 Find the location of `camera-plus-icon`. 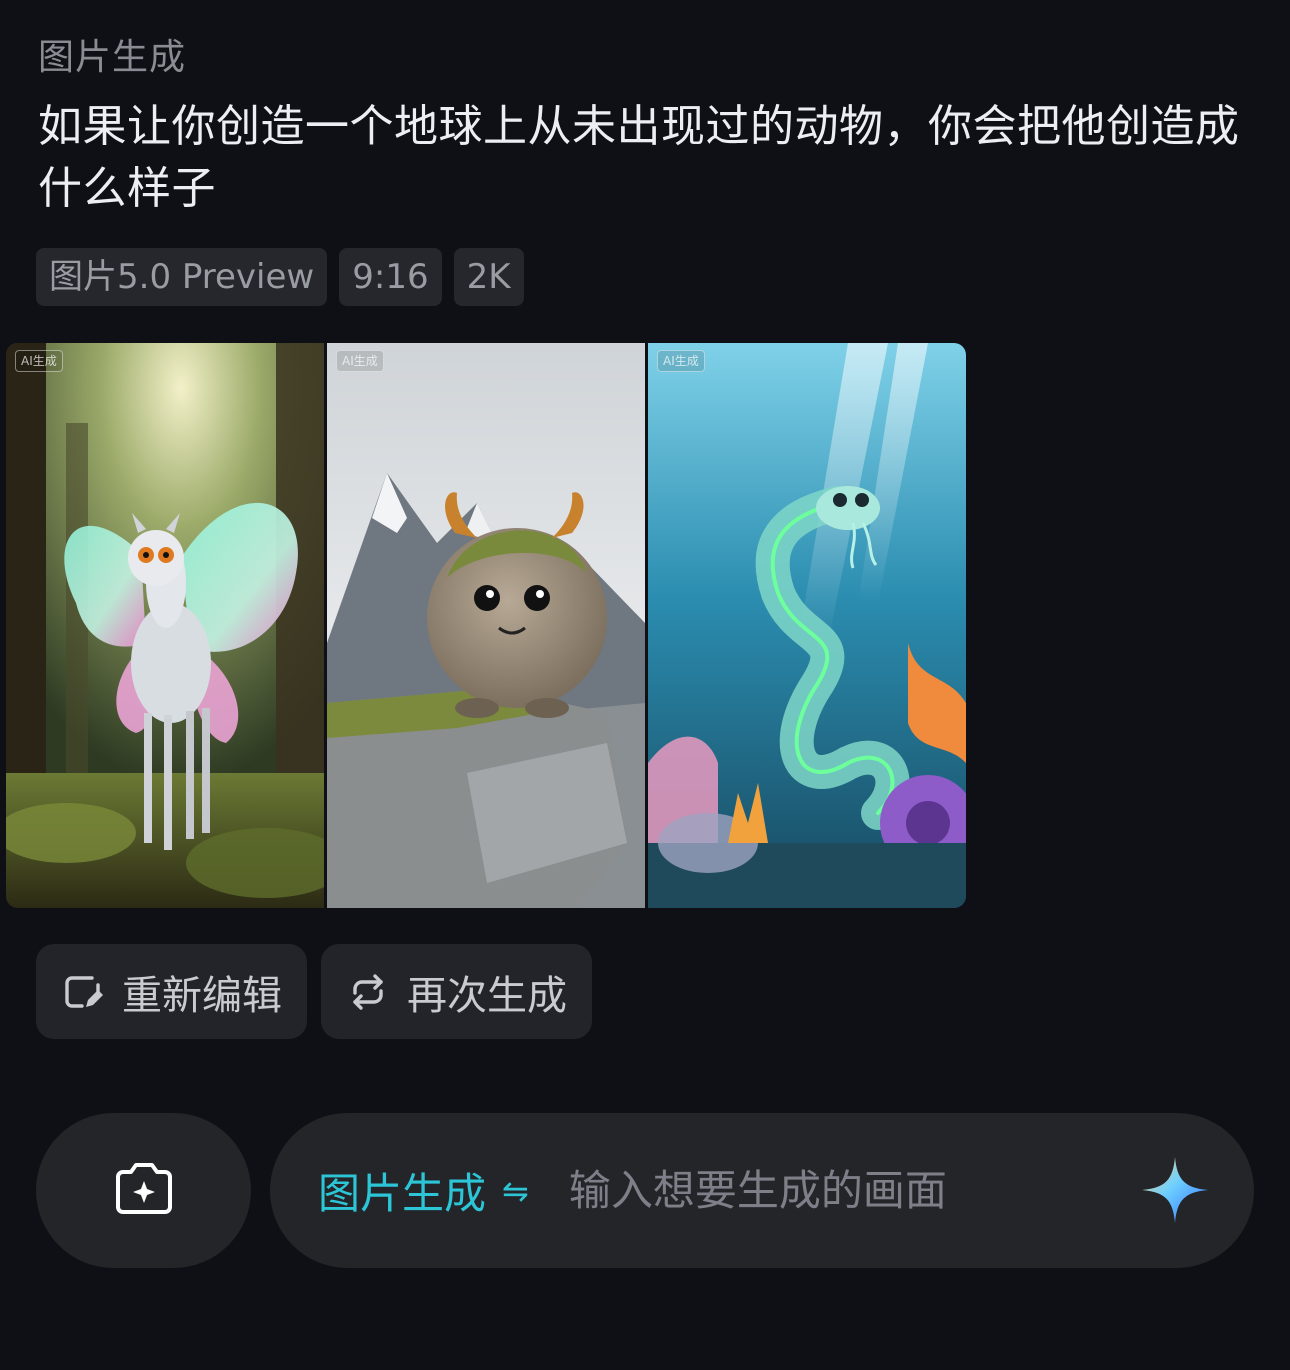

camera-plus-icon is located at coordinates (144, 1191).